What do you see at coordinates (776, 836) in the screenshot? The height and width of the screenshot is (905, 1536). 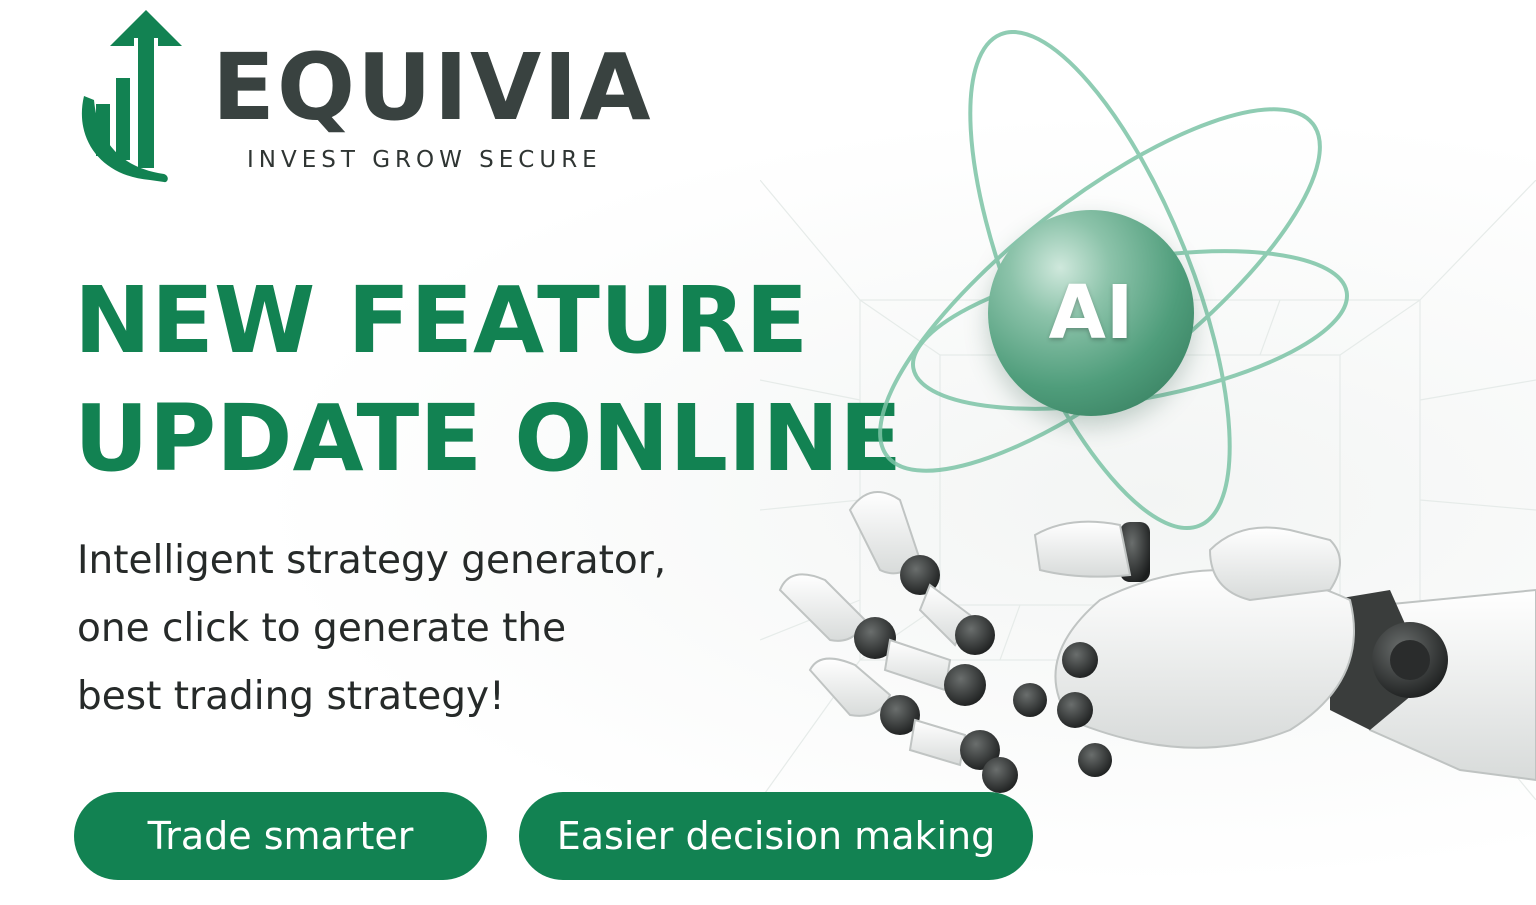 I see `easier-decision-badge: Easier decision making` at bounding box center [776, 836].